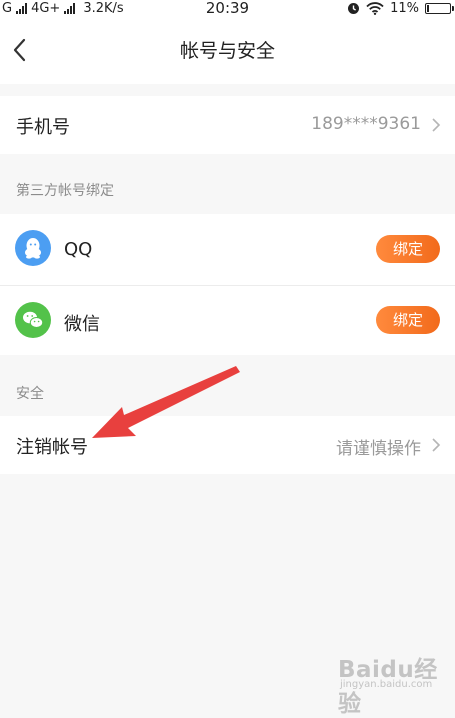 The image size is (455, 718). I want to click on watermark: Baidu经验 jingyan.baidu.com, so click(394, 682).